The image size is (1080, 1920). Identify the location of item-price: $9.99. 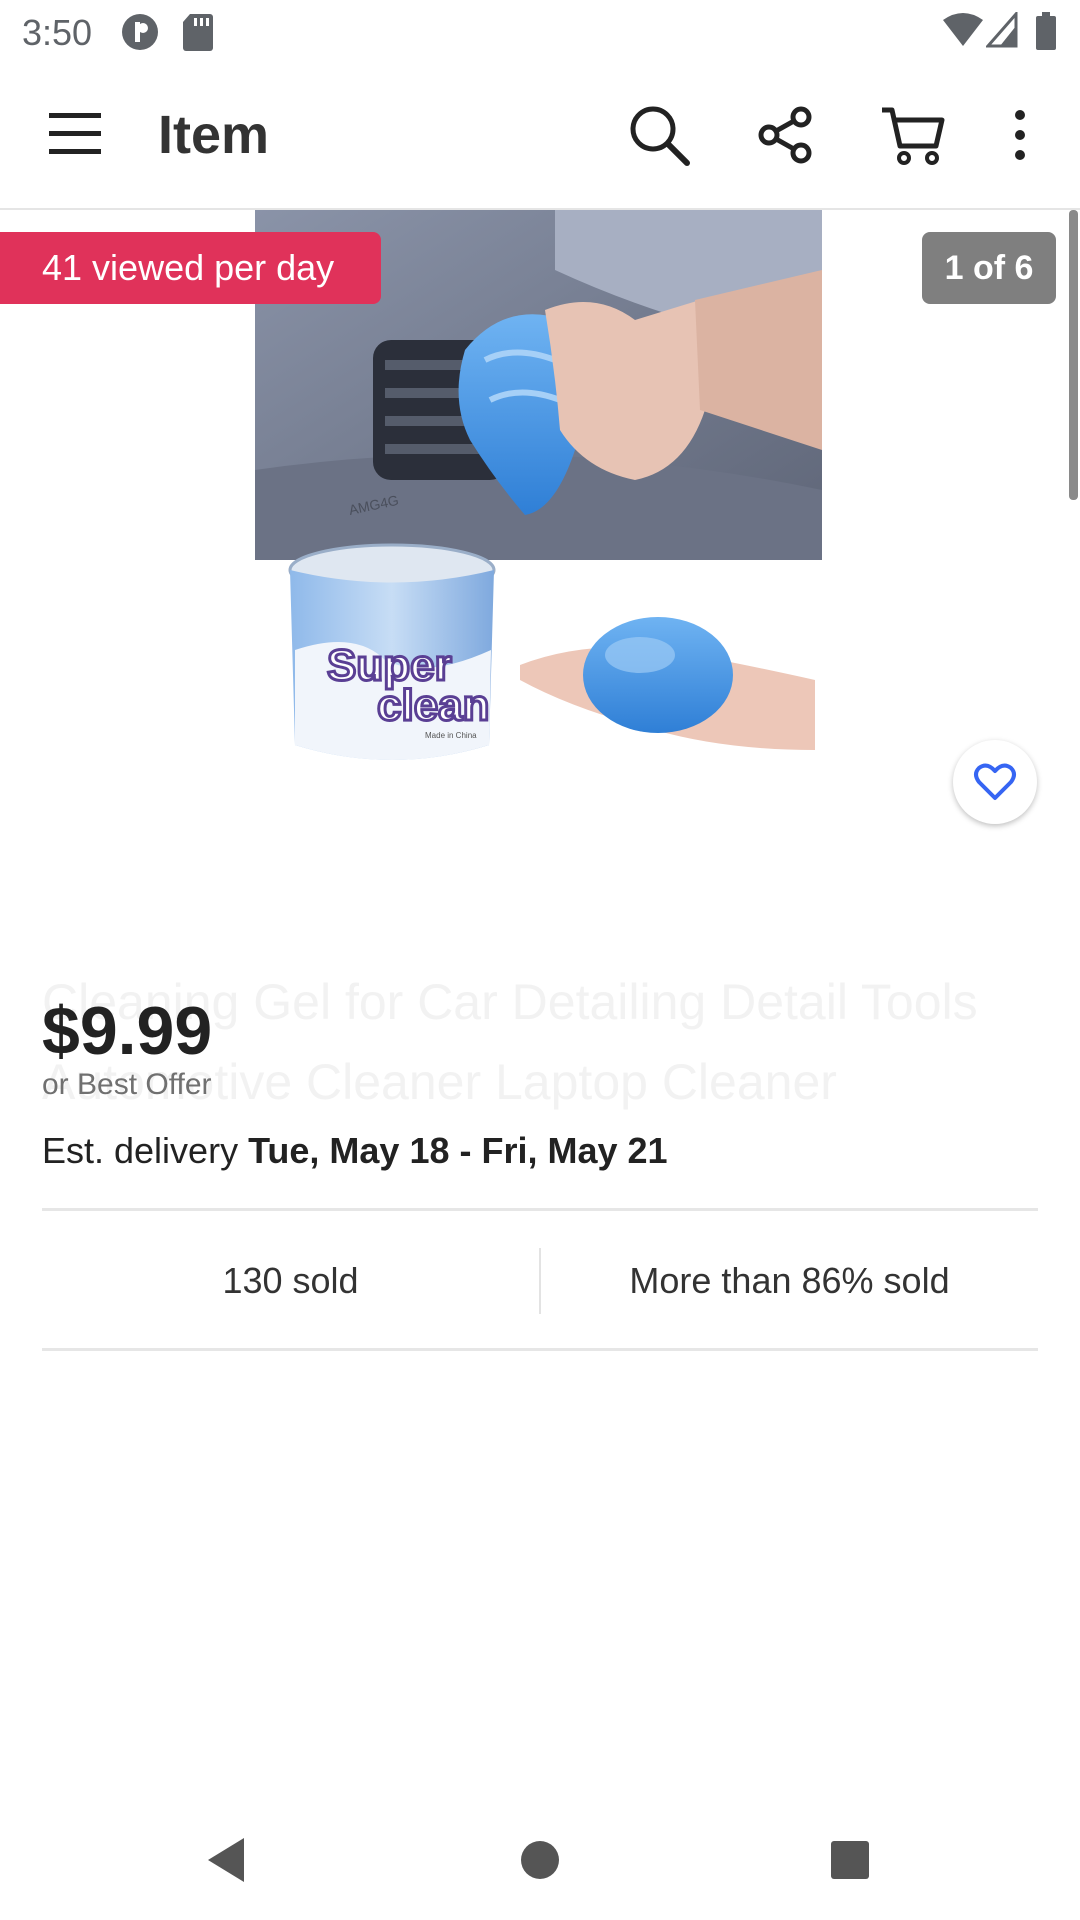
(127, 1031).